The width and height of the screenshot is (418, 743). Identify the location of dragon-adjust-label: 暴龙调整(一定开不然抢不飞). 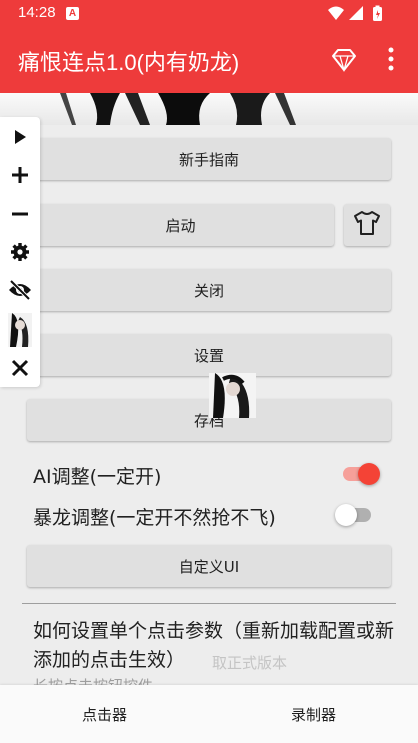
(154, 518).